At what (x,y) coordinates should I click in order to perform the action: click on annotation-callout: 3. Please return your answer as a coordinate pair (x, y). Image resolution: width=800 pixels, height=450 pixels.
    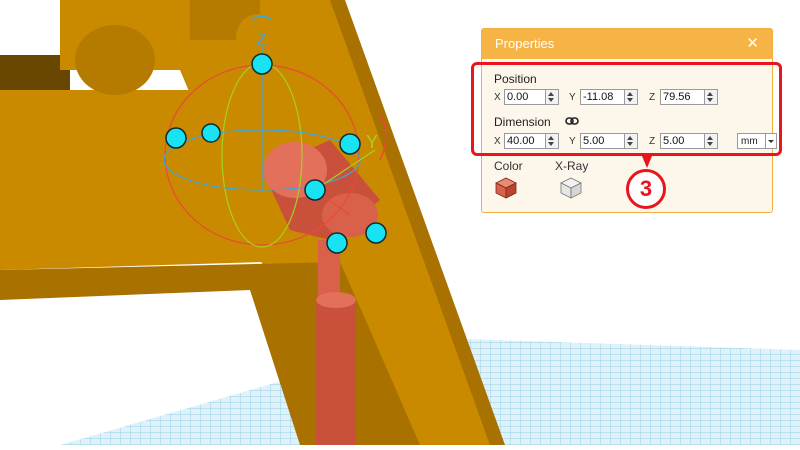
    Looking at the image, I should click on (646, 189).